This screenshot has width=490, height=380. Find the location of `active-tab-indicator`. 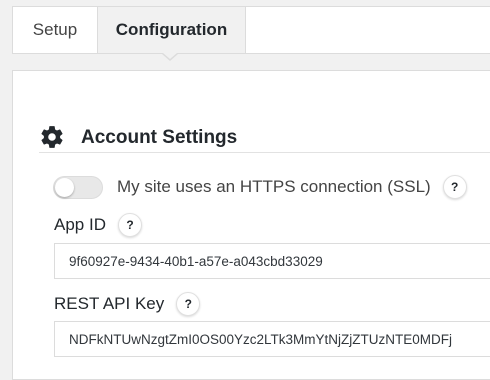

active-tab-indicator is located at coordinates (170, 57).